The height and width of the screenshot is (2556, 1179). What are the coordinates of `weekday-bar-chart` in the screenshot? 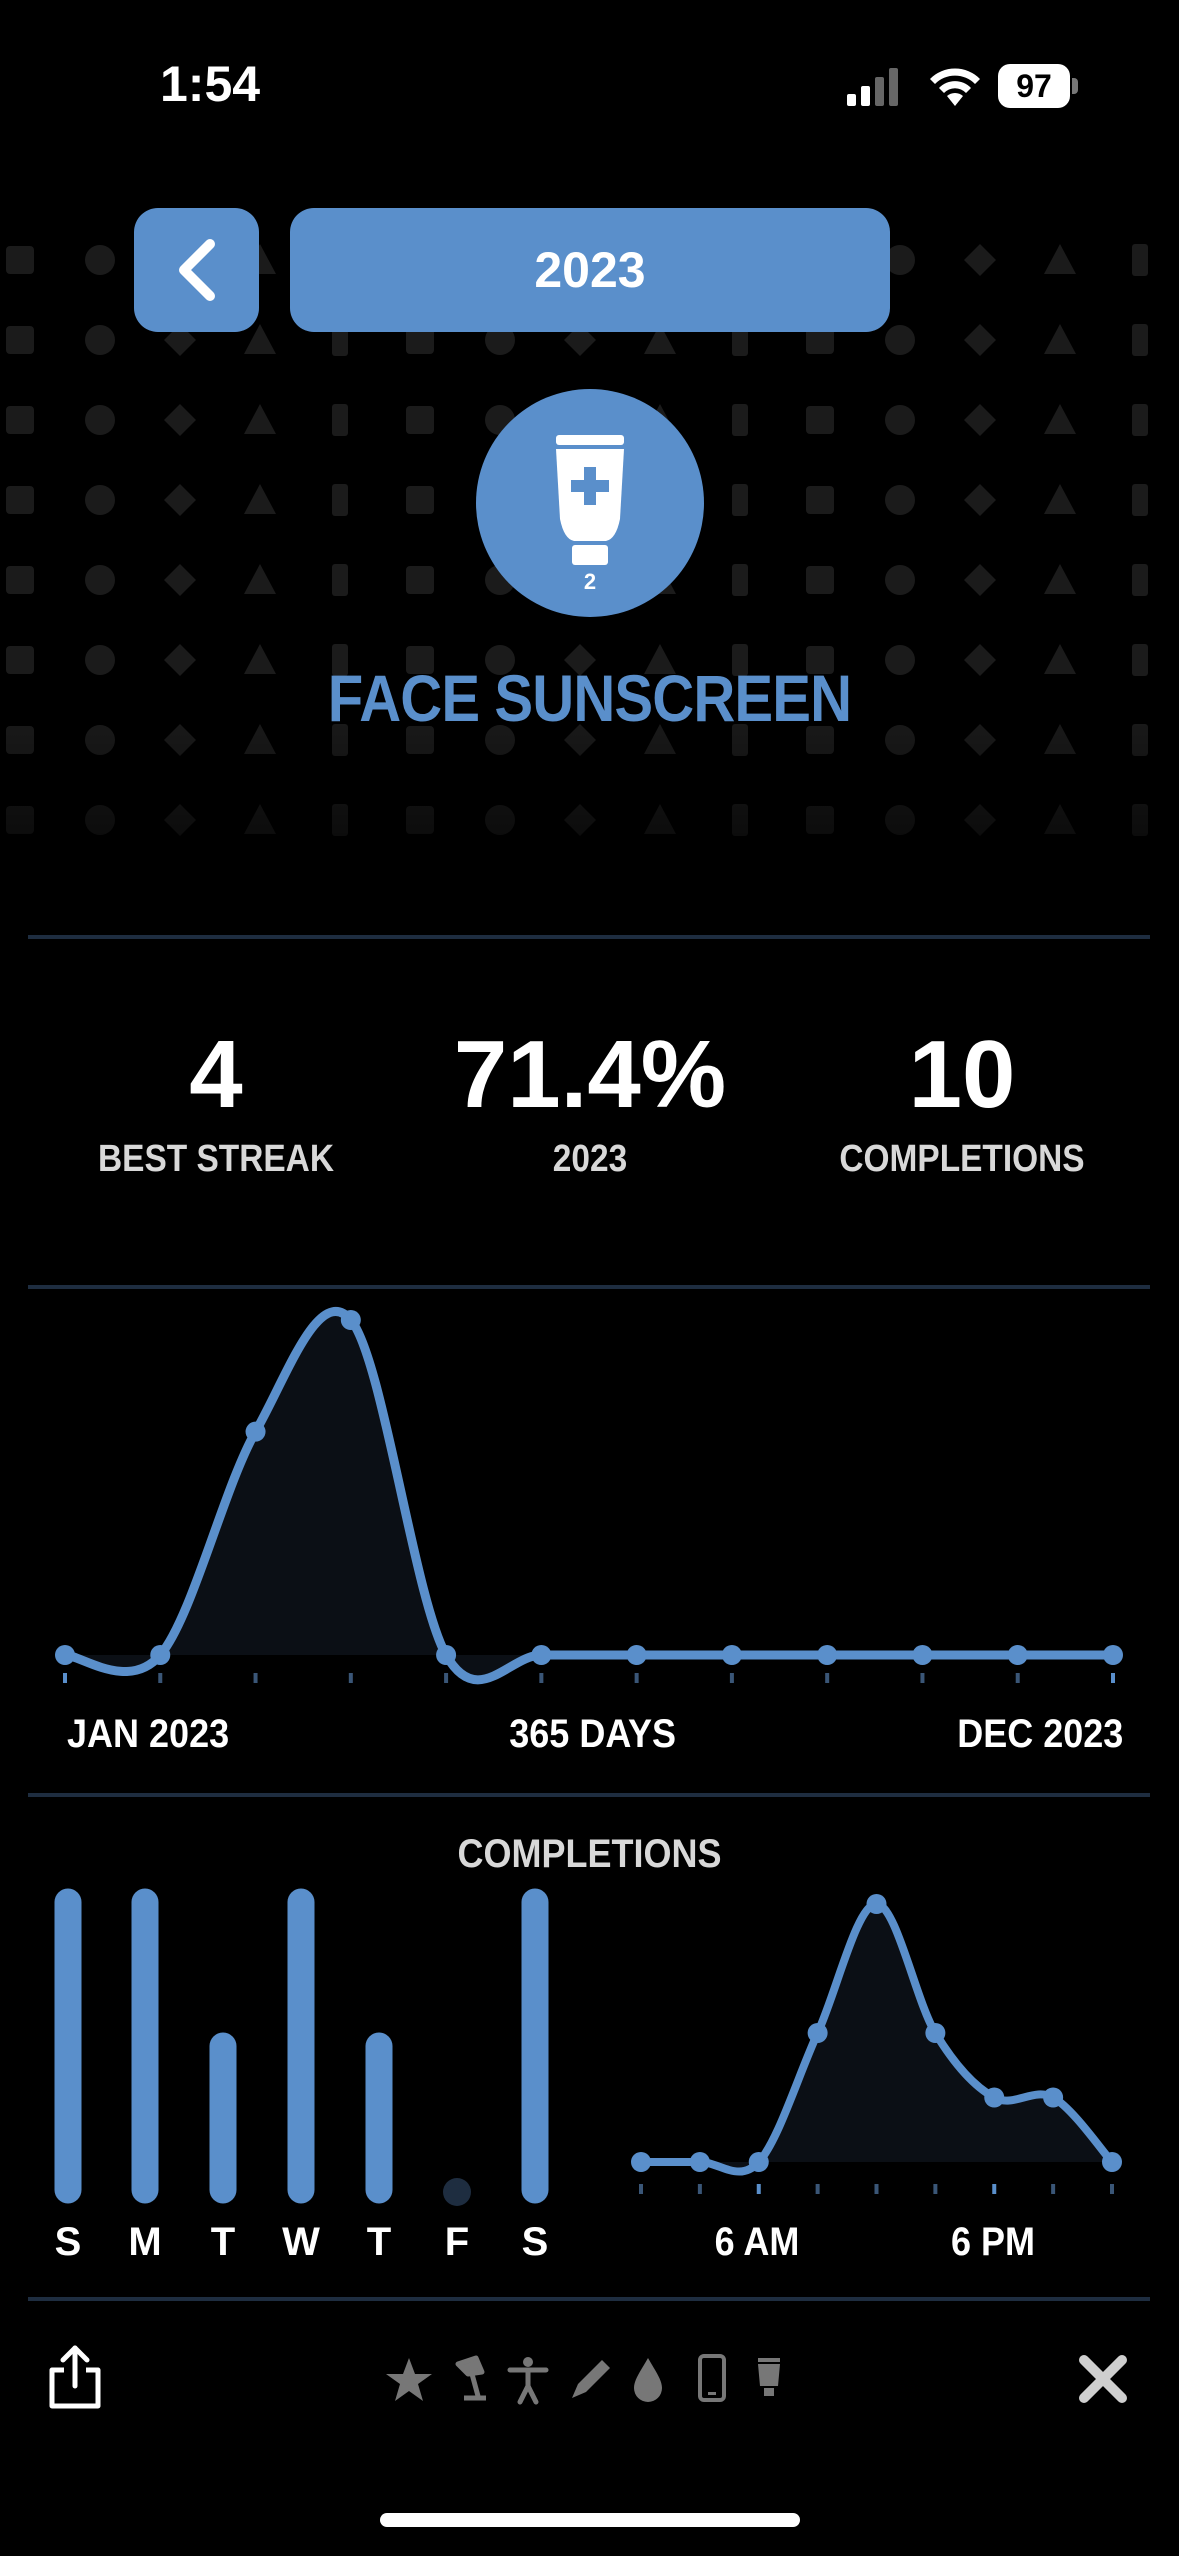 It's located at (301, 2047).